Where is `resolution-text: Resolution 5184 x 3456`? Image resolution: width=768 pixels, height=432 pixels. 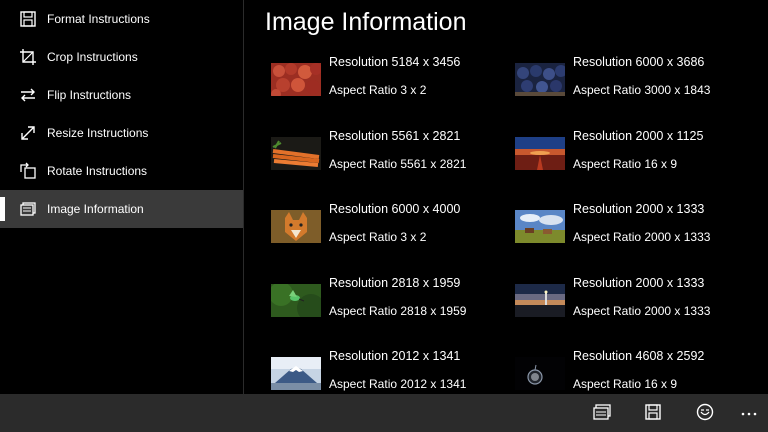 resolution-text: Resolution 5184 x 3456 is located at coordinates (395, 62).